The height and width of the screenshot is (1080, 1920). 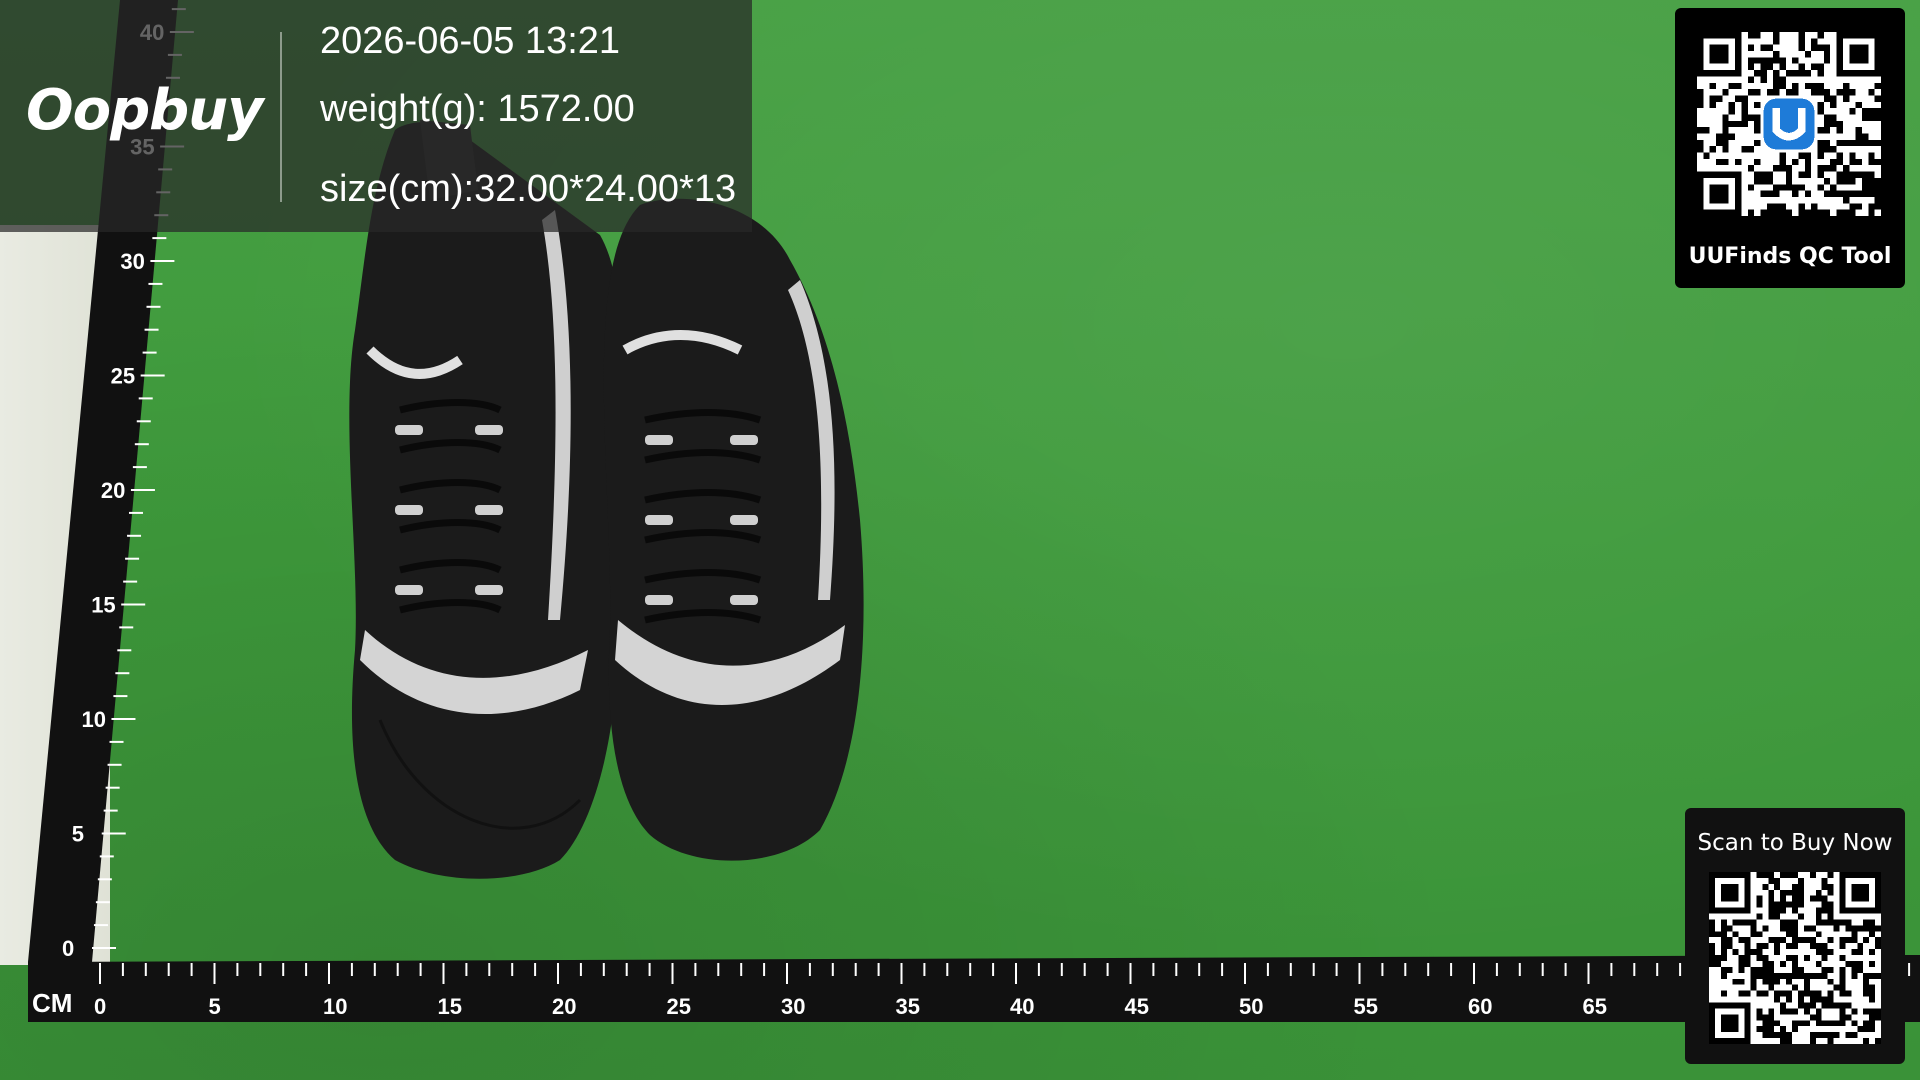 I want to click on horizontal-ruler-label: 40, so click(x=1022, y=1006).